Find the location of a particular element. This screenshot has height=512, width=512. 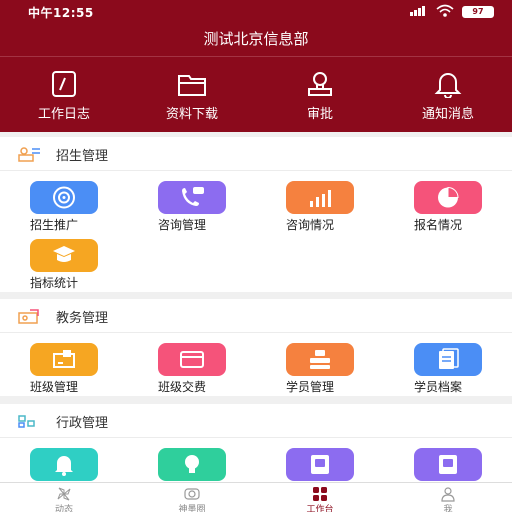

tab-label: 工作台 is located at coordinates (320, 508).